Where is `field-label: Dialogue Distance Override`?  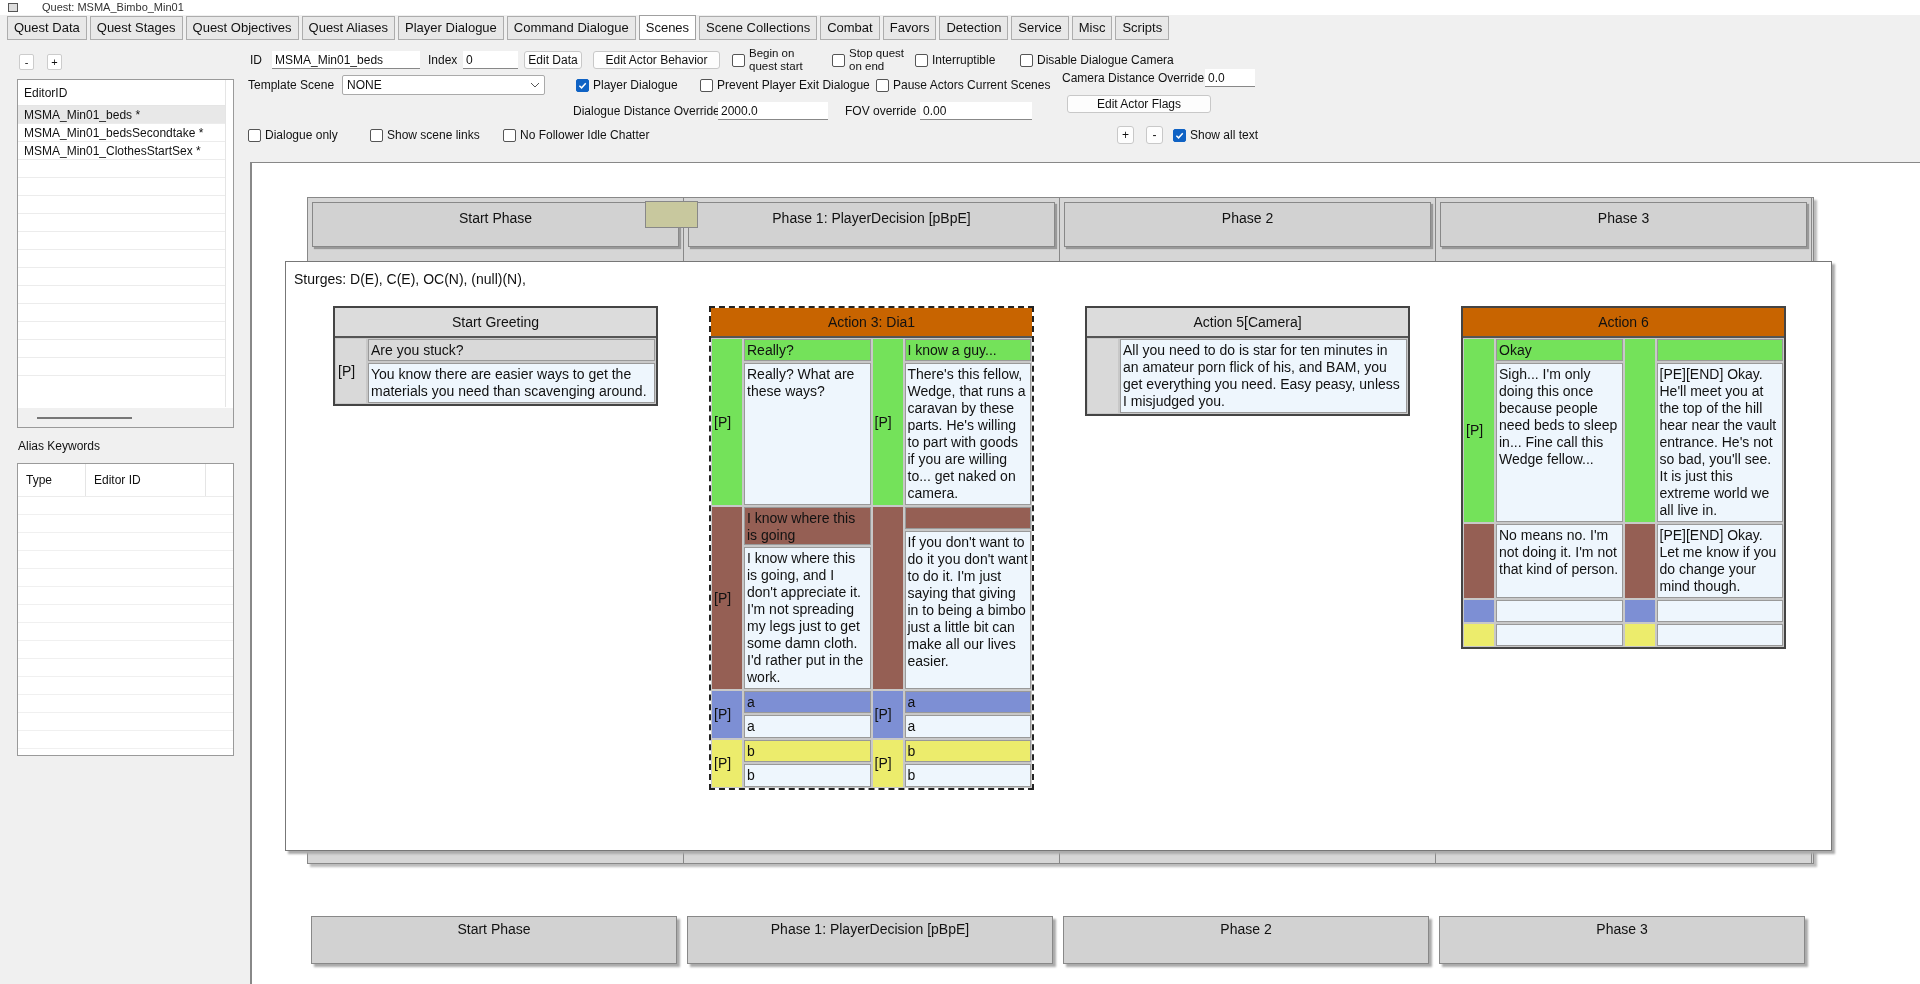
field-label: Dialogue Distance Override is located at coordinates (645, 111).